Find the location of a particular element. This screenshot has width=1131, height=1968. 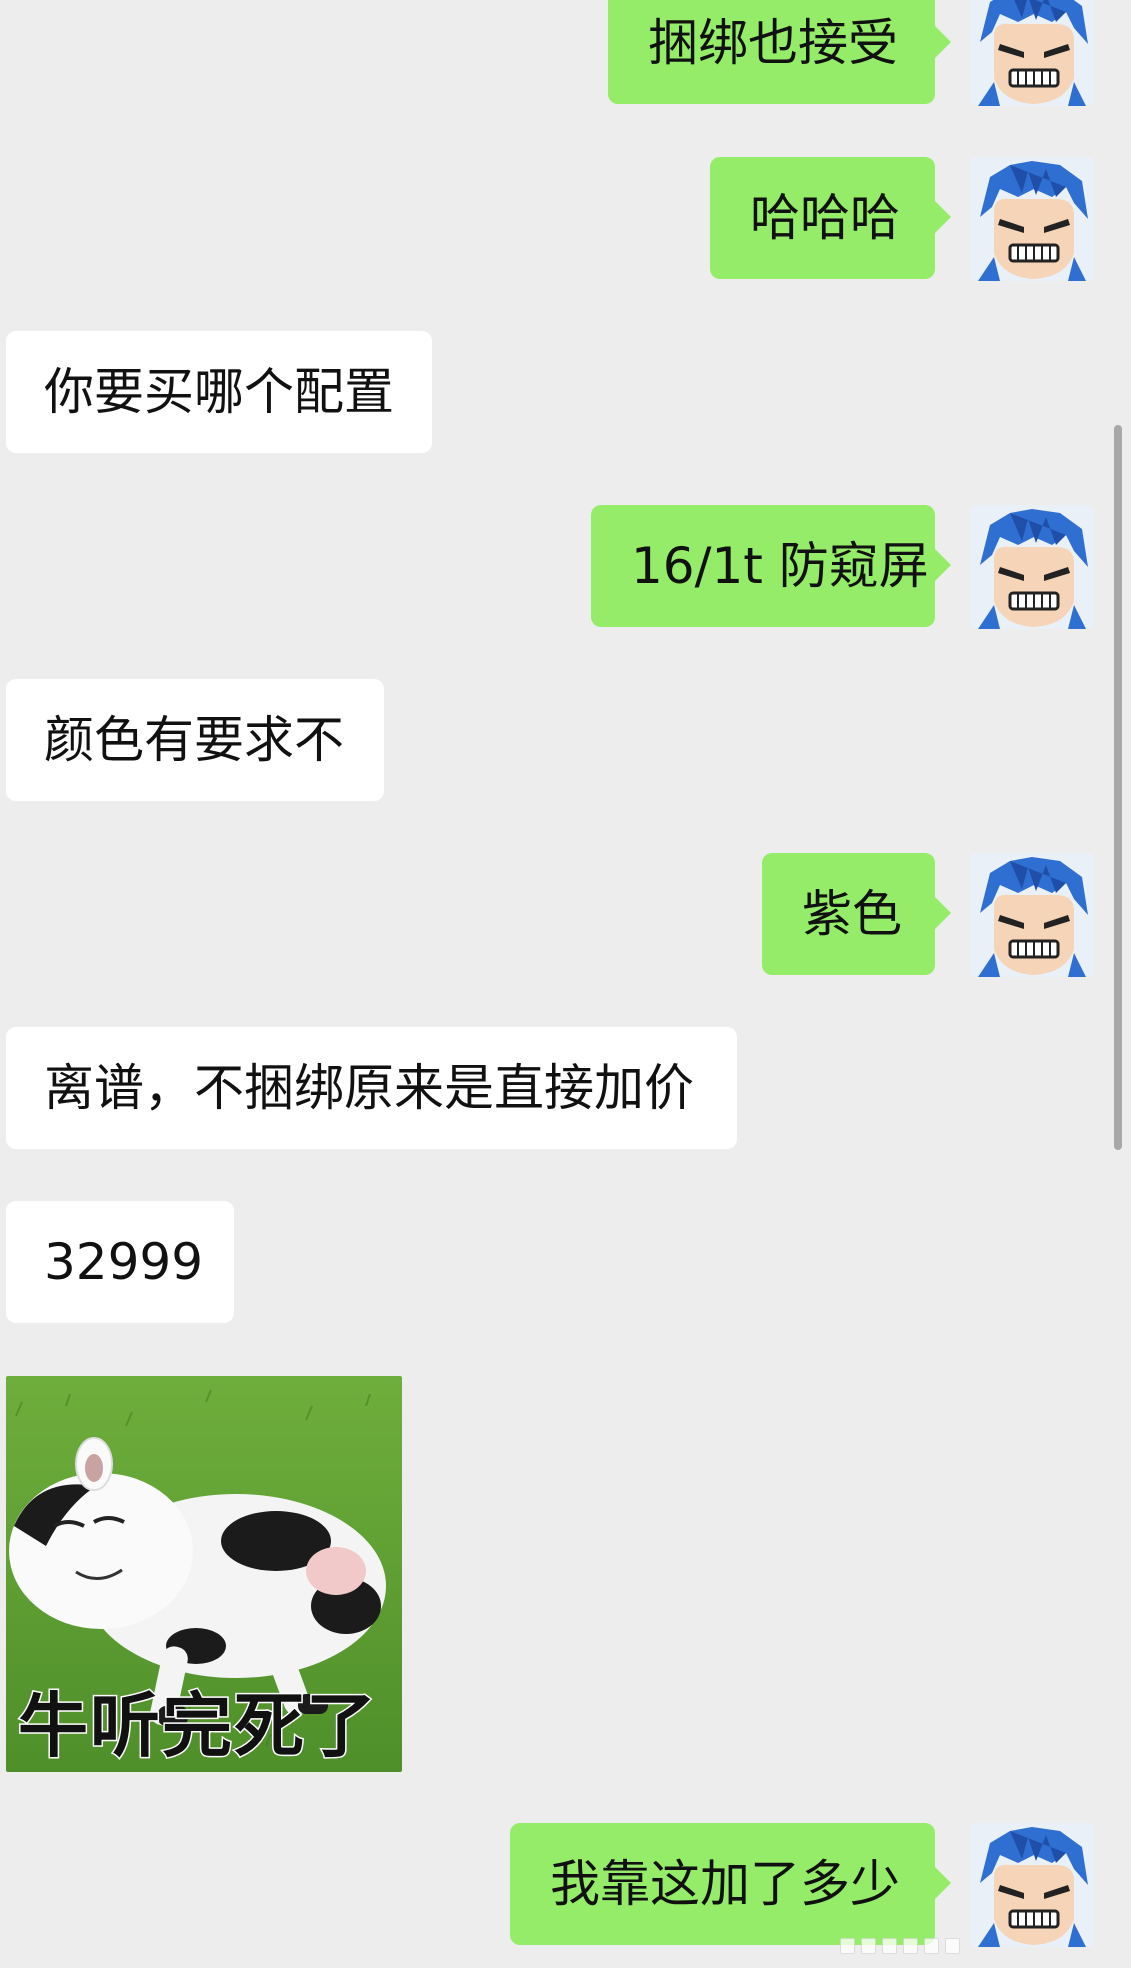

message-bubble-outgoing: 哈哈哈 is located at coordinates (830, 218).